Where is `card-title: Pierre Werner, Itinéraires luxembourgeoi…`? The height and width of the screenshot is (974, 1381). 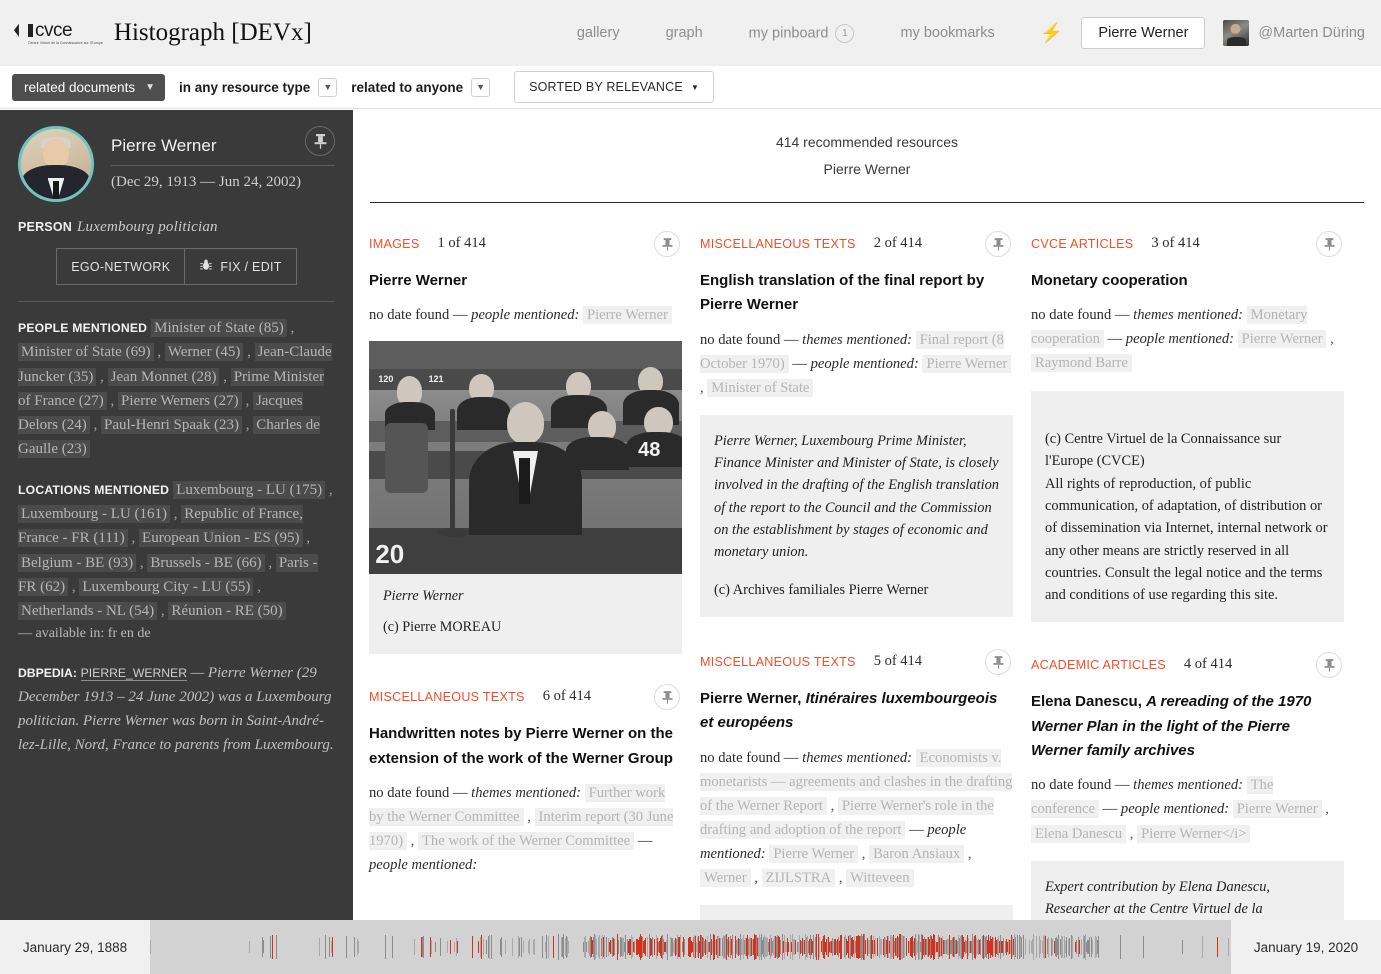 card-title: Pierre Werner, Itinéraires luxembourgeoi… is located at coordinates (856, 711).